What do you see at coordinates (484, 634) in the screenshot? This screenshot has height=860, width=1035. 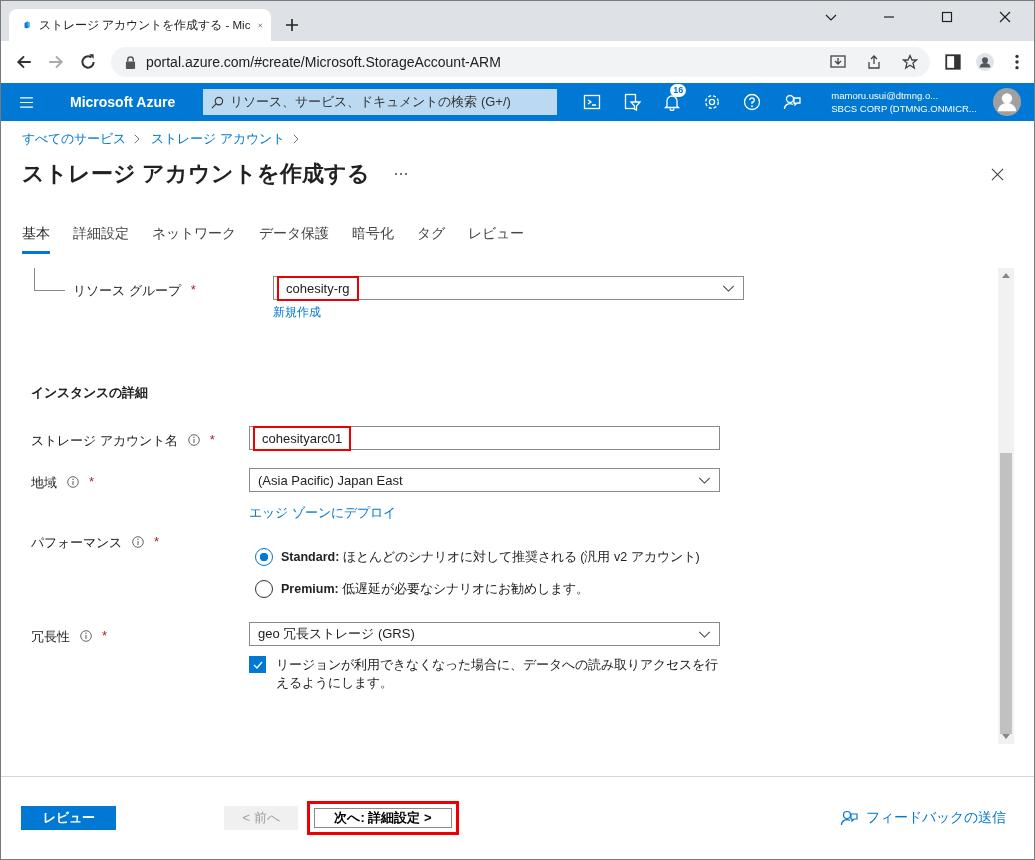 I see `dropdown-field: geo 冗長ストレージ (GRS)` at bounding box center [484, 634].